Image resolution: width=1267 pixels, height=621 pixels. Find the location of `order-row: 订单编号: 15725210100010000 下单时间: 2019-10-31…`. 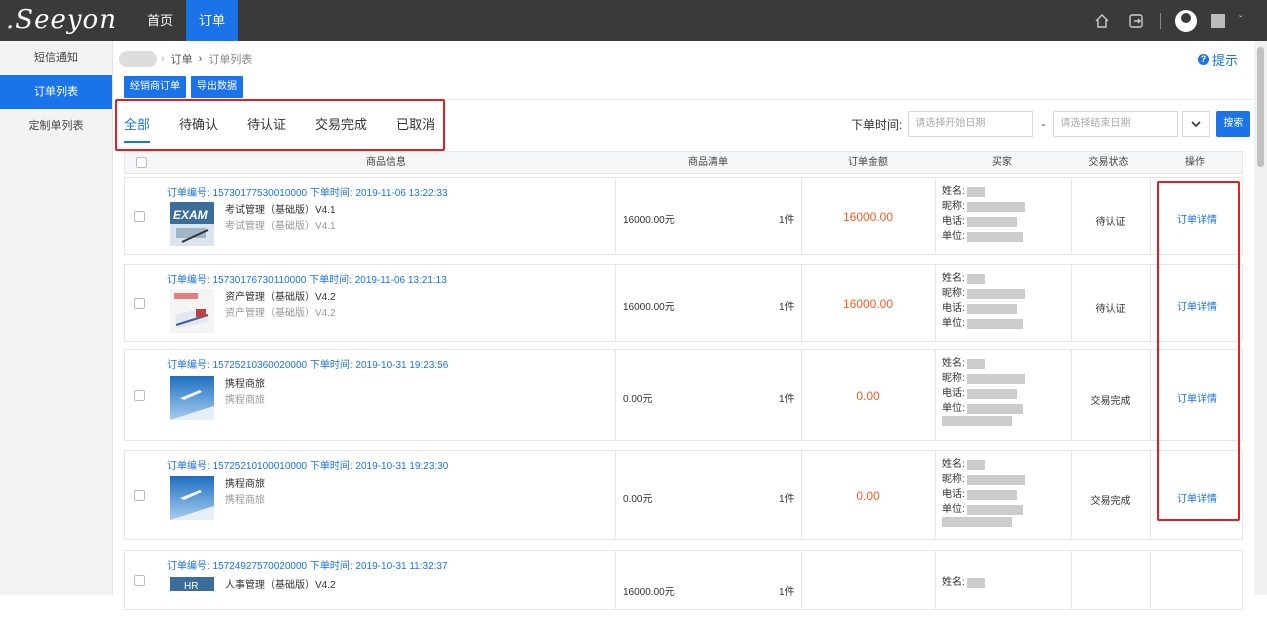

order-row: 订单编号: 15725210100010000 下单时间: 2019-10-31… is located at coordinates (683, 495).